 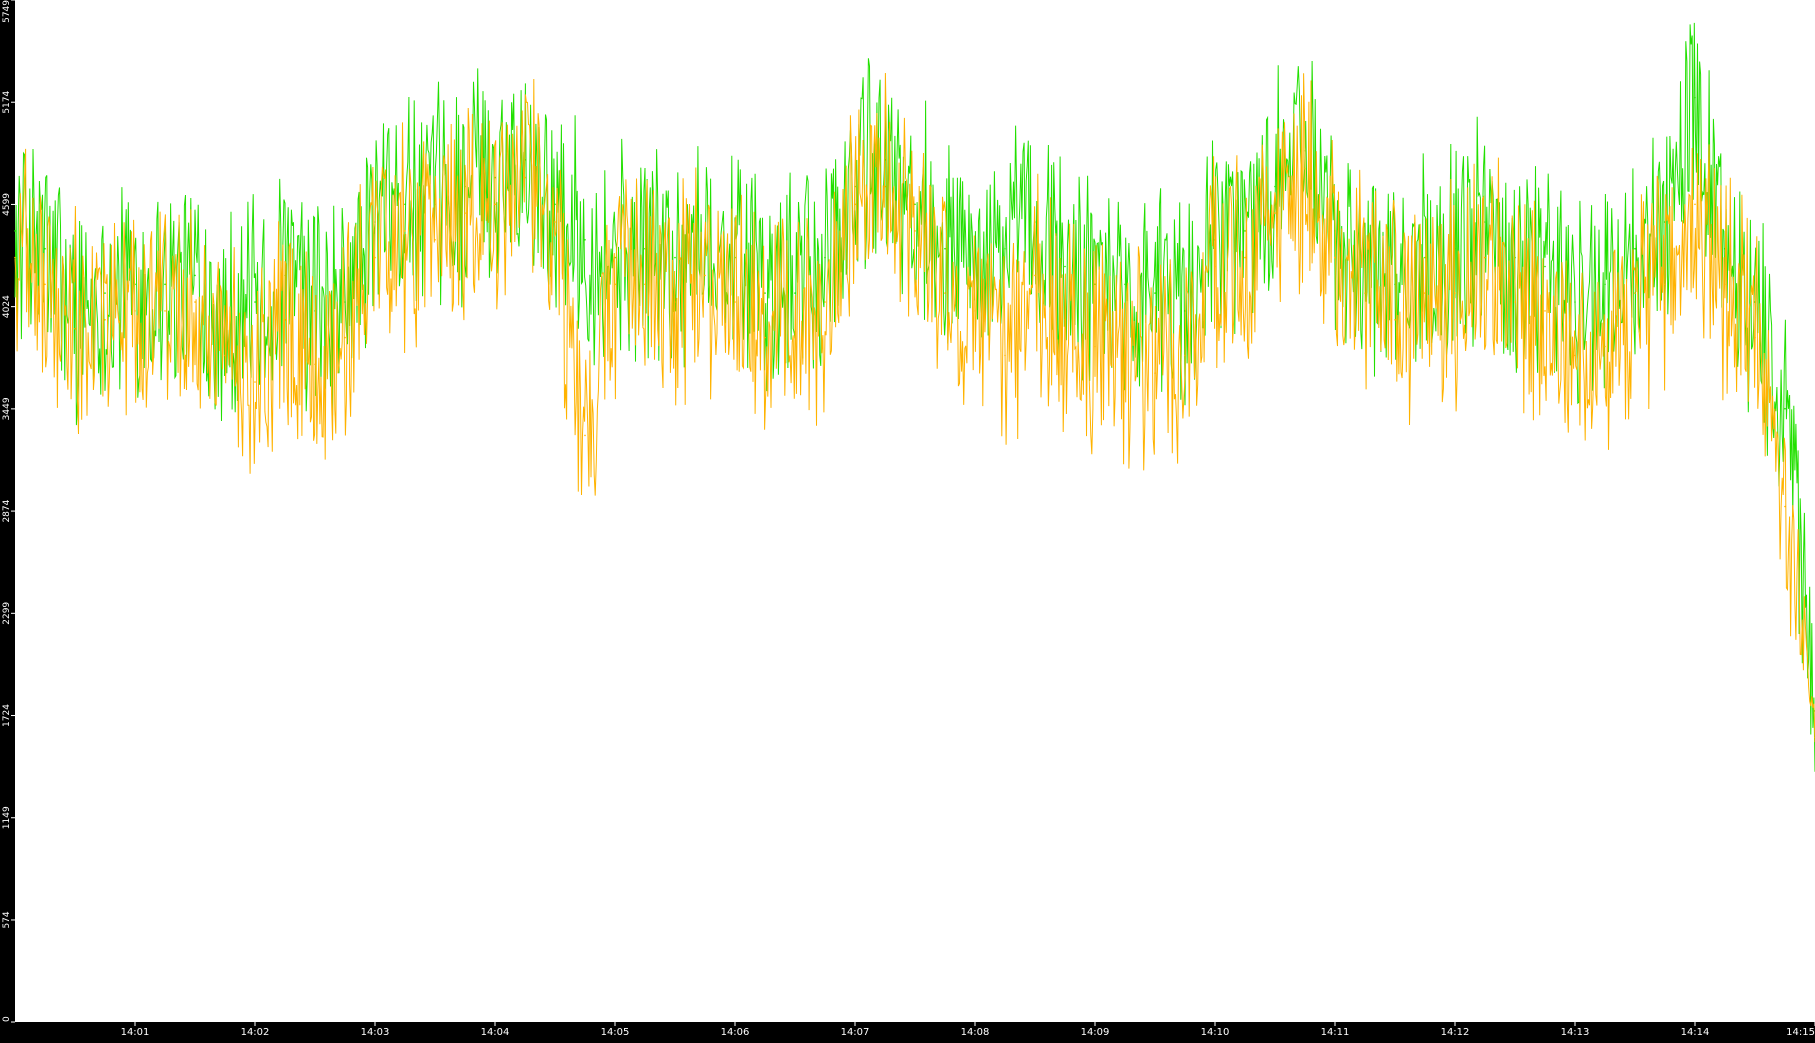 I want to click on y-tick-label: 5749, so click(x=7, y=11).